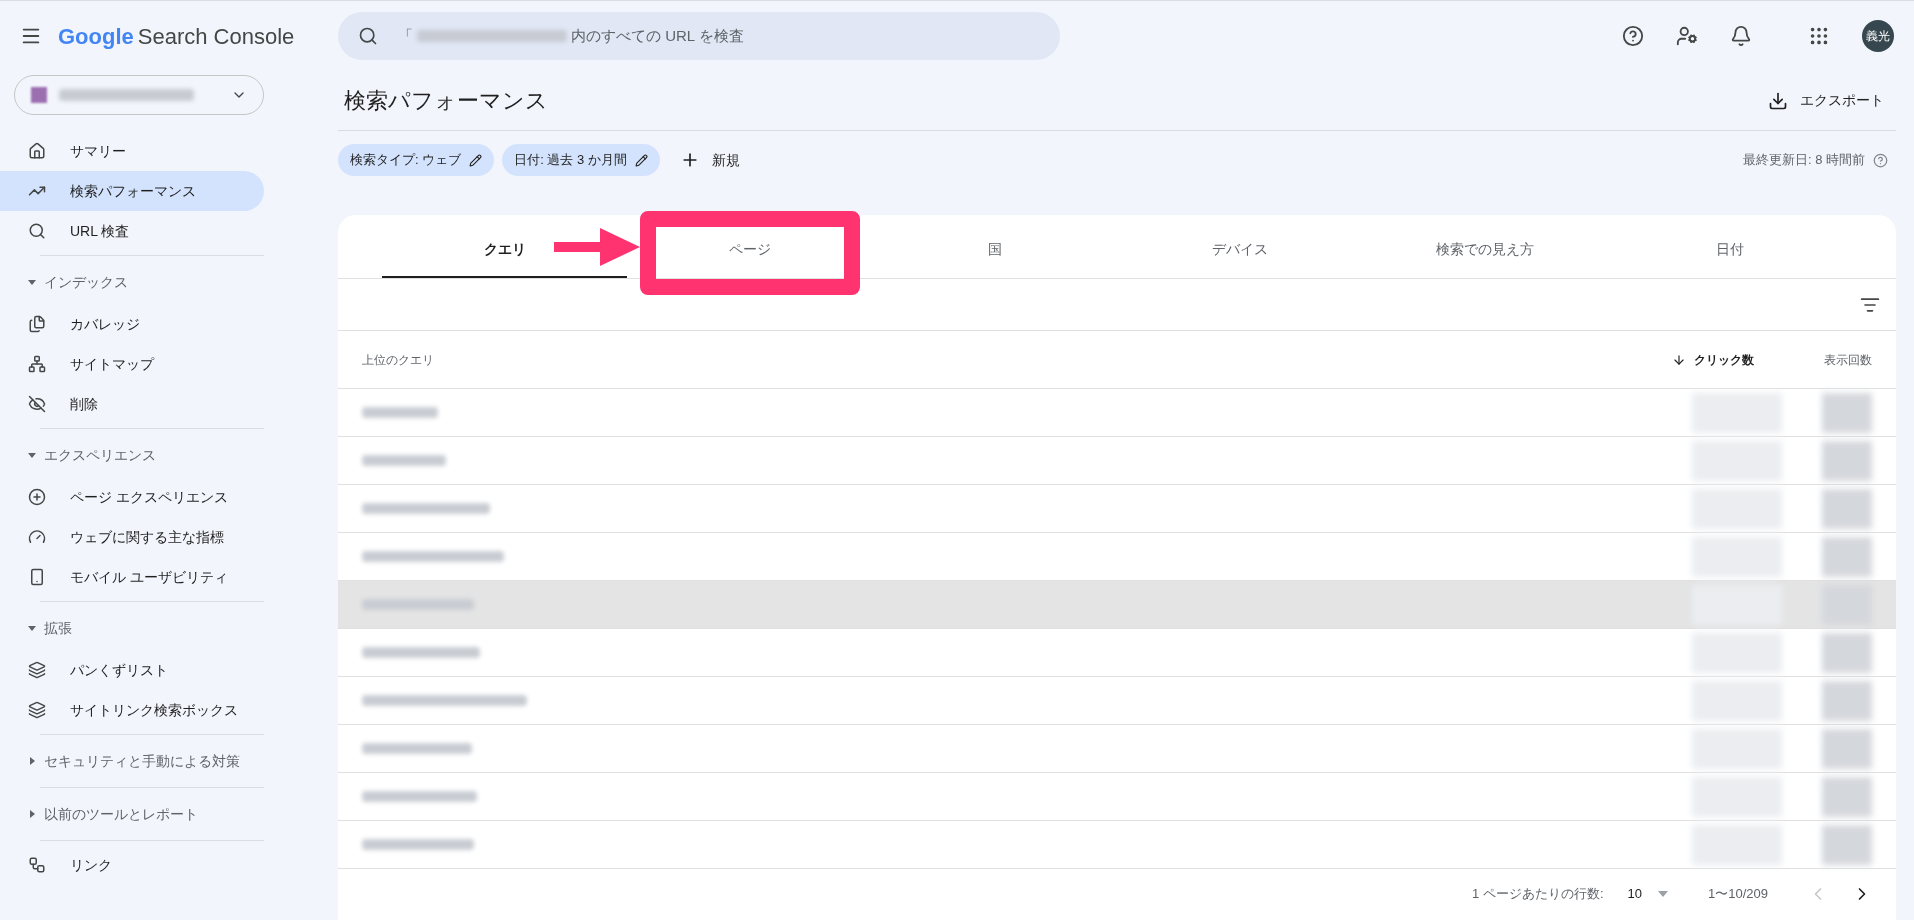 Image resolution: width=1914 pixels, height=920 pixels. I want to click on page-range: 1〜10/209, so click(1738, 894).